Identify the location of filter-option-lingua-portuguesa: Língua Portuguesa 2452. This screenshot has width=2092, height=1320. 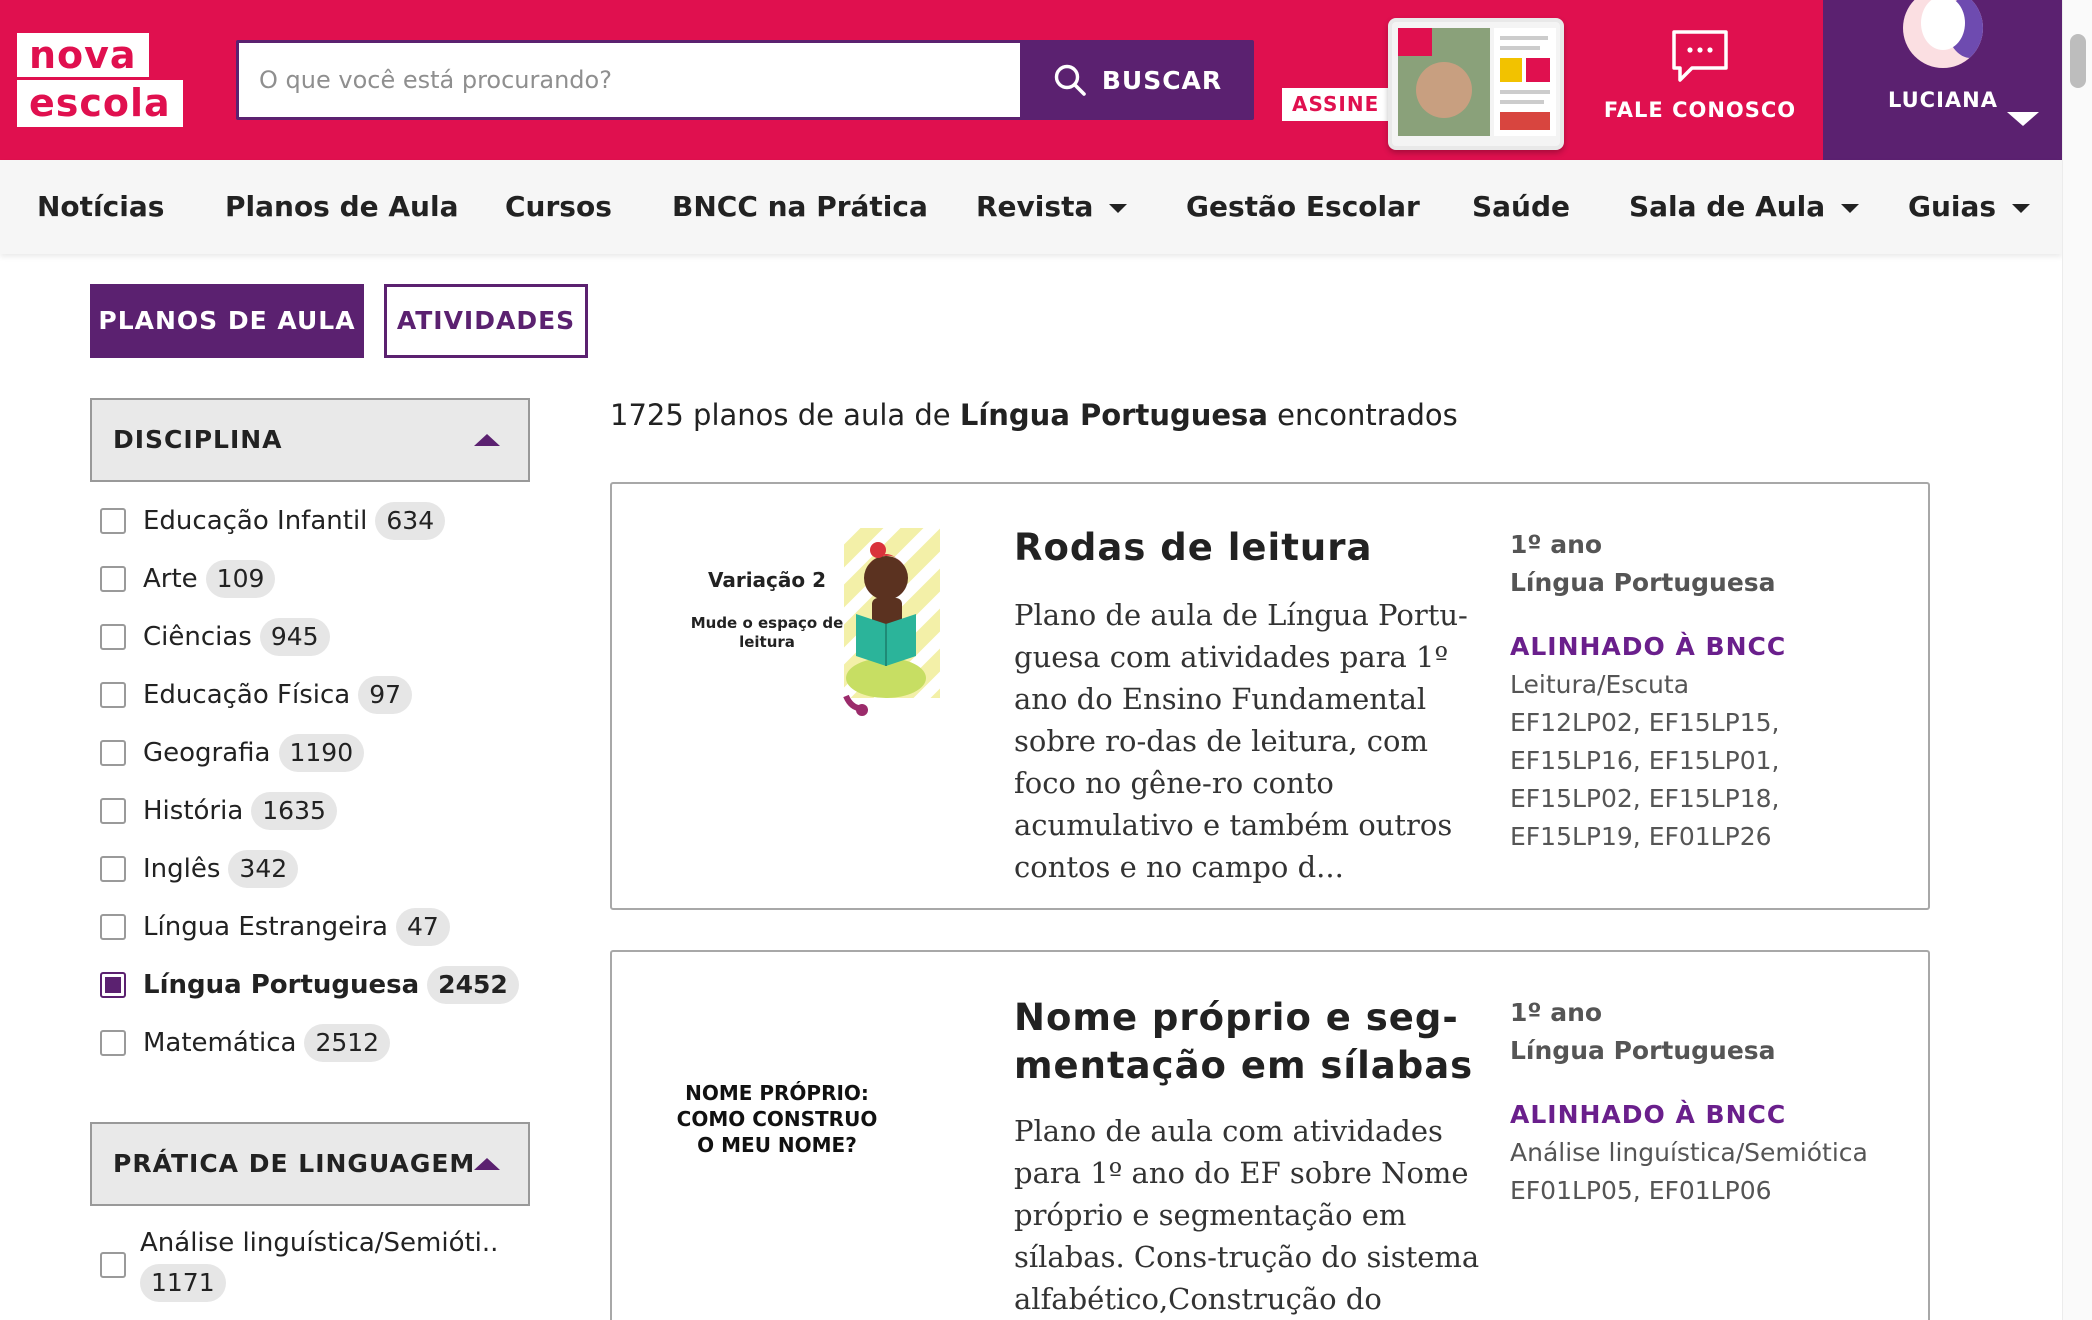
(309, 985).